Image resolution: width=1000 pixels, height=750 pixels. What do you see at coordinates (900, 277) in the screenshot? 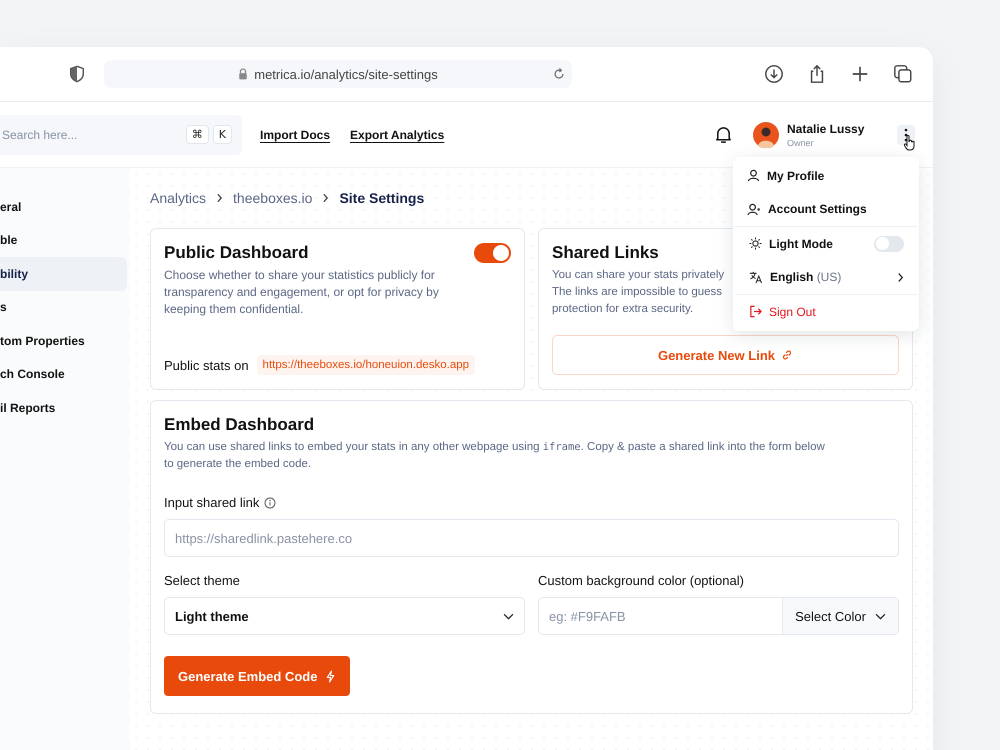
I see `chevron-right-icon` at bounding box center [900, 277].